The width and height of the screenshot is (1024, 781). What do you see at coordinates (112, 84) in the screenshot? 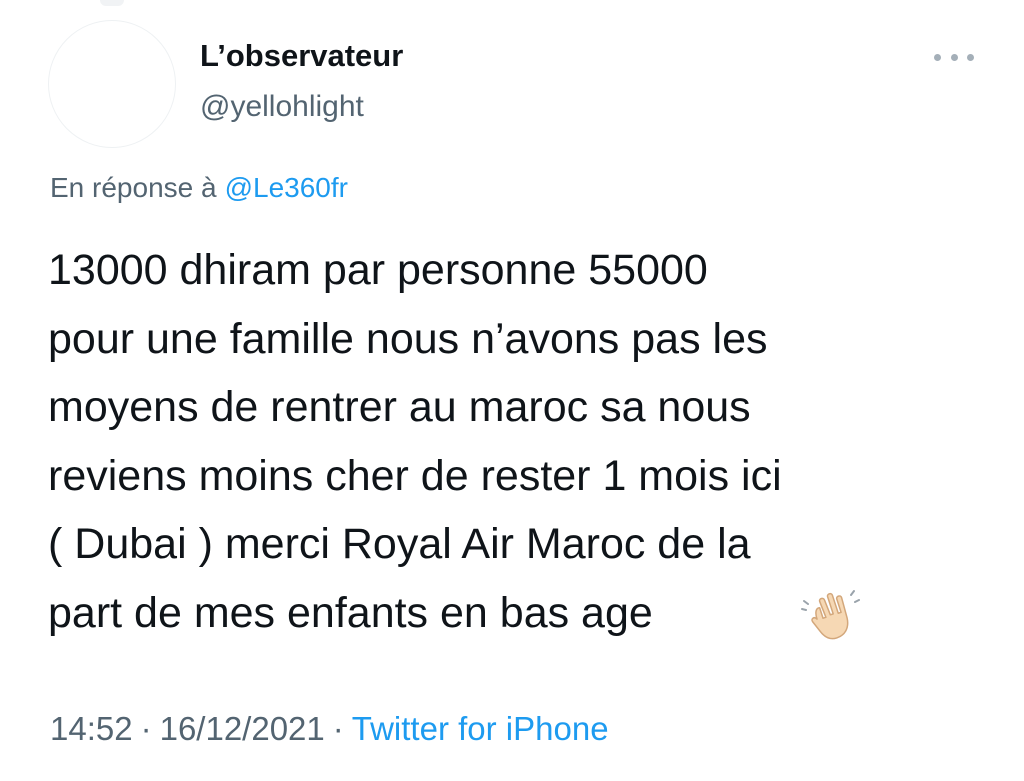
I see `avatar` at bounding box center [112, 84].